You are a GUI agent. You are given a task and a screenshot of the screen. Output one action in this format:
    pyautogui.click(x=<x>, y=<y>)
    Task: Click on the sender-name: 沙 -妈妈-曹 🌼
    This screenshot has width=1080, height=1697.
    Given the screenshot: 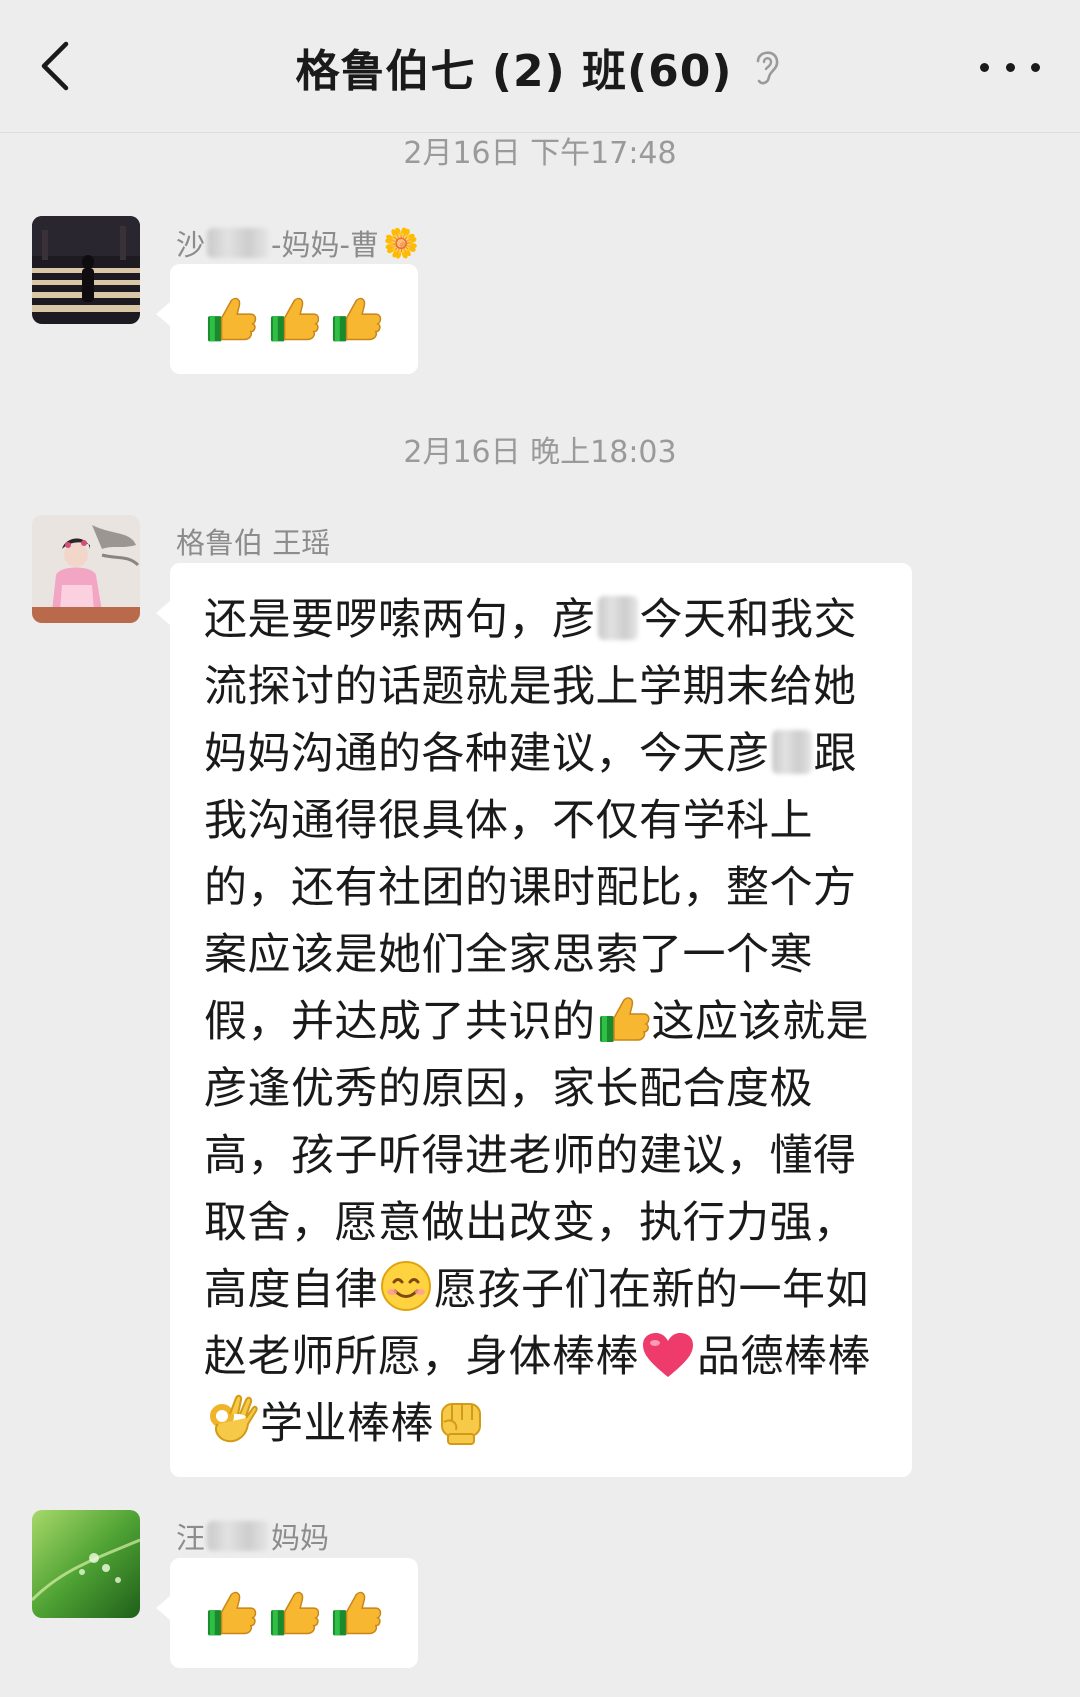 What is the action you would take?
    pyautogui.click(x=298, y=244)
    